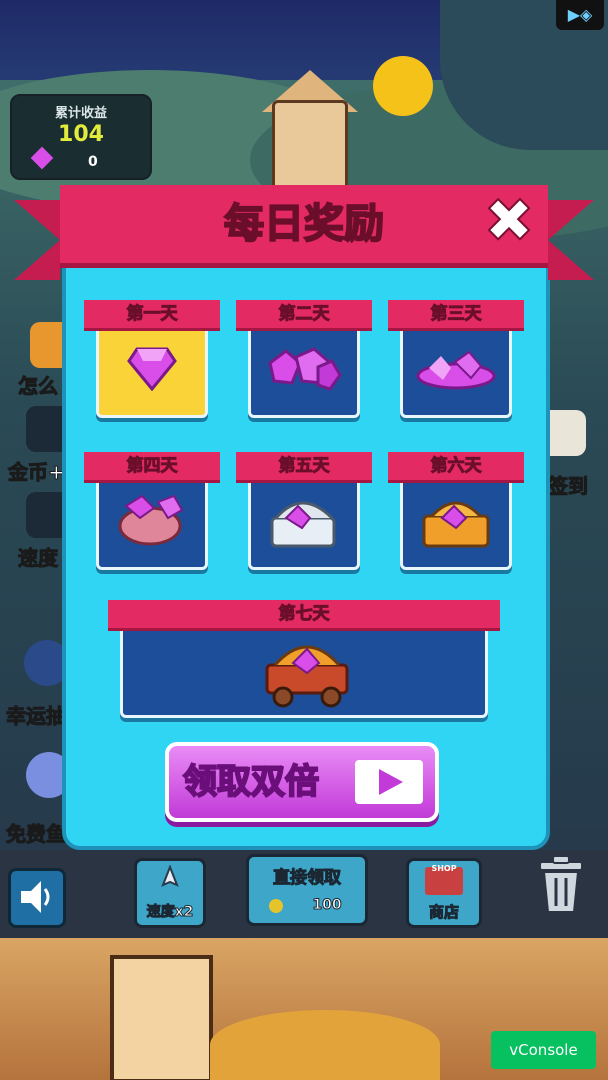 Image resolution: width=608 pixels, height=1080 pixels. Describe the element at coordinates (37, 472) in the screenshot. I see `side-label-coins: 金币+` at that location.